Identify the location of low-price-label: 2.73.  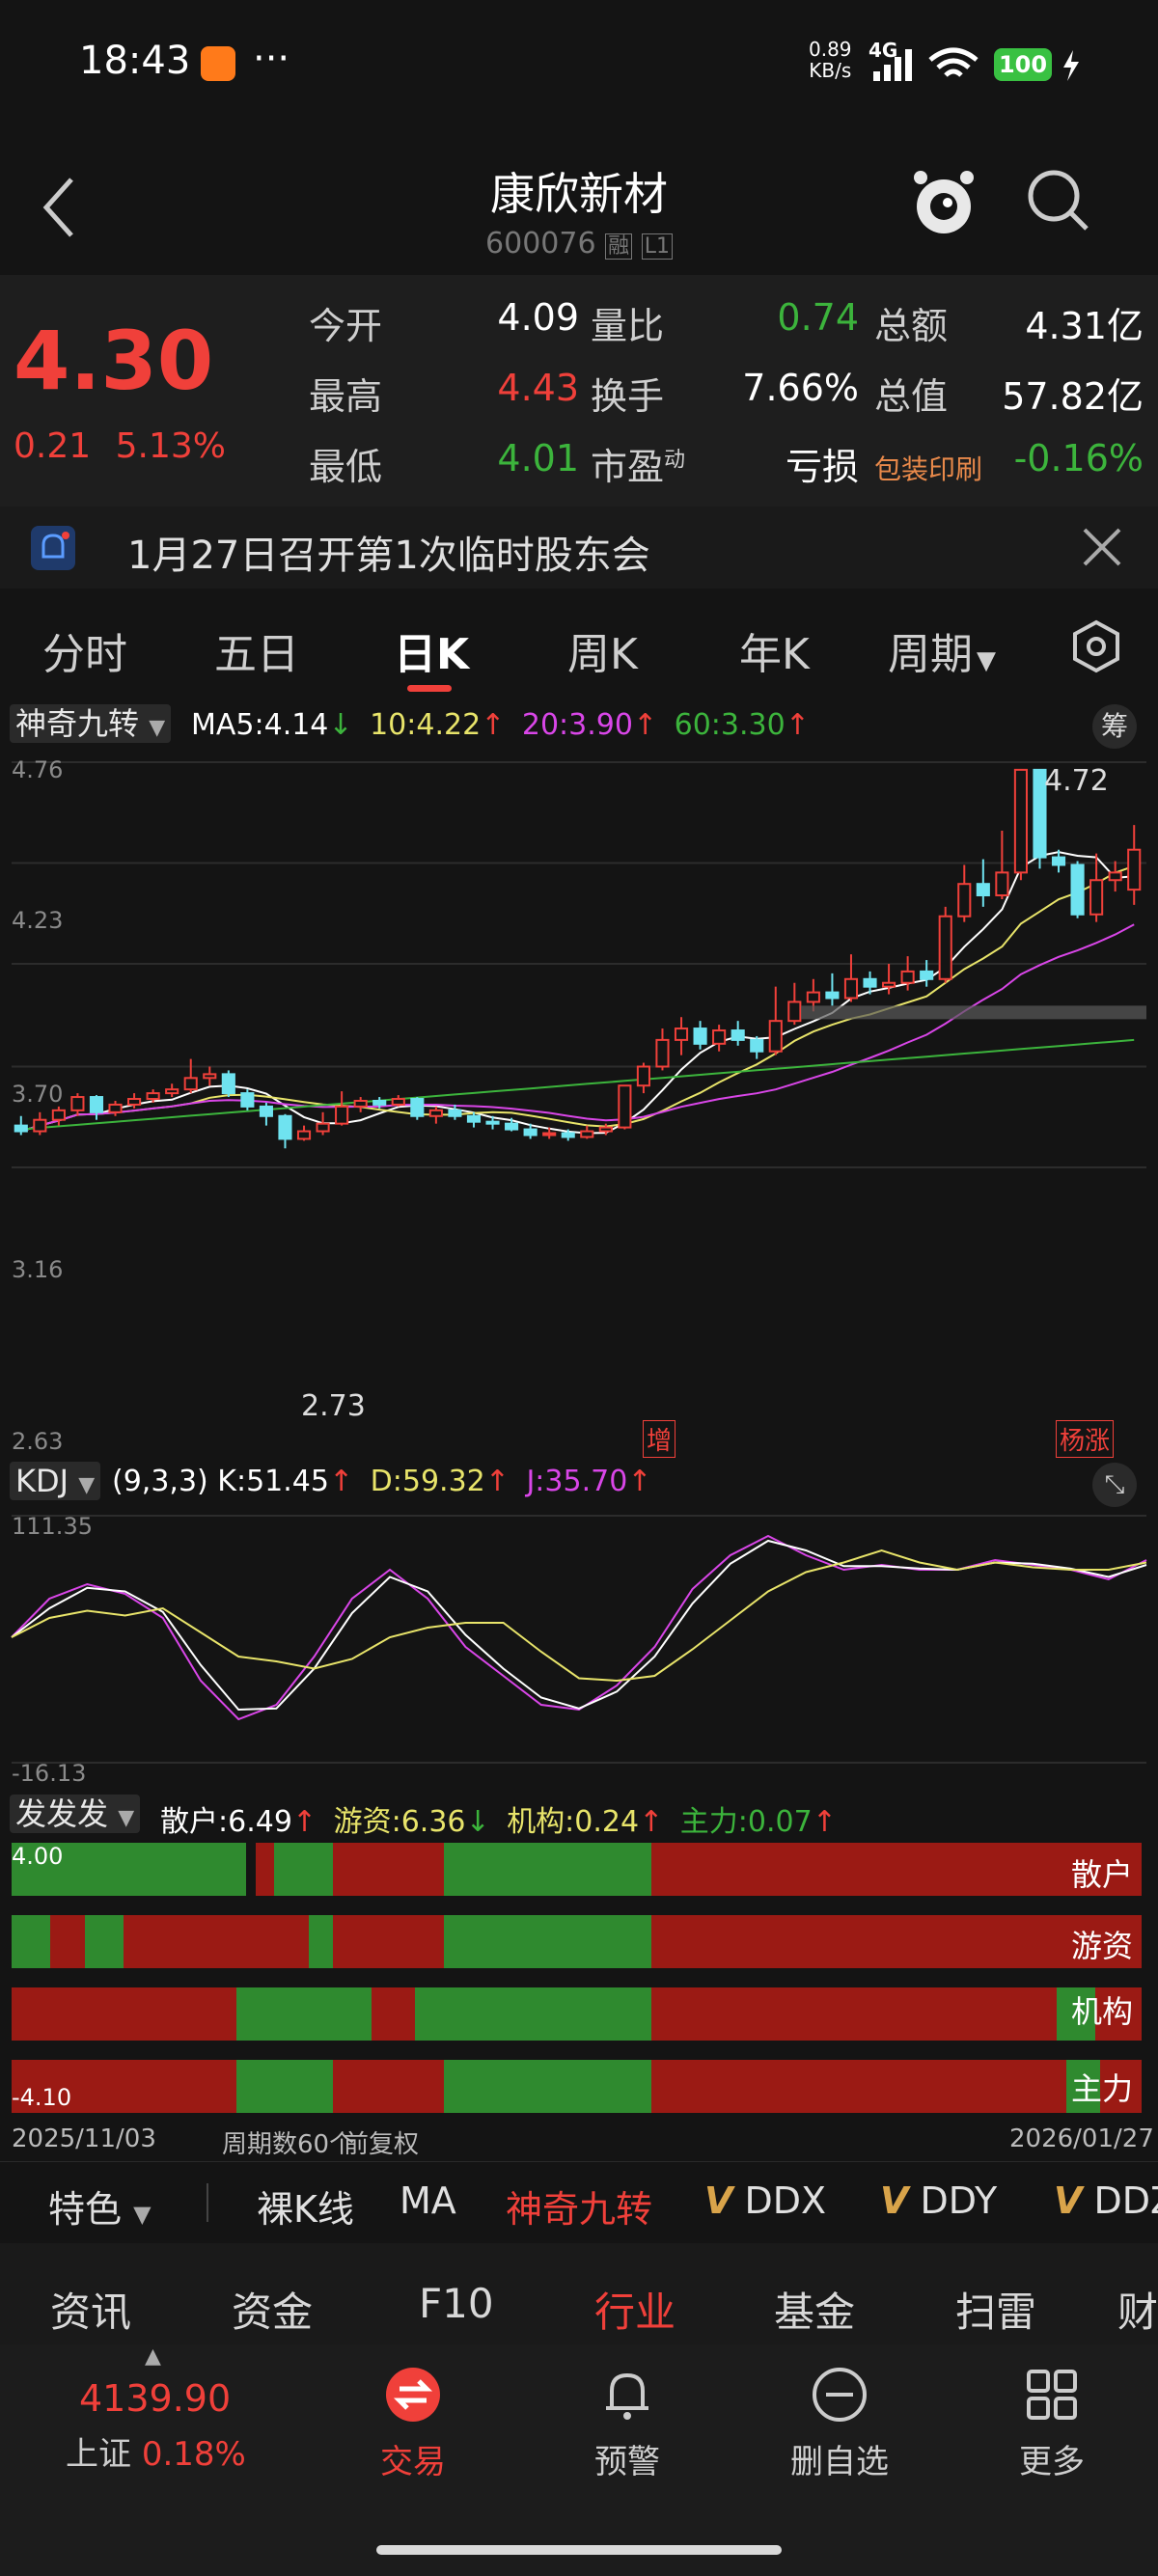
(333, 1406).